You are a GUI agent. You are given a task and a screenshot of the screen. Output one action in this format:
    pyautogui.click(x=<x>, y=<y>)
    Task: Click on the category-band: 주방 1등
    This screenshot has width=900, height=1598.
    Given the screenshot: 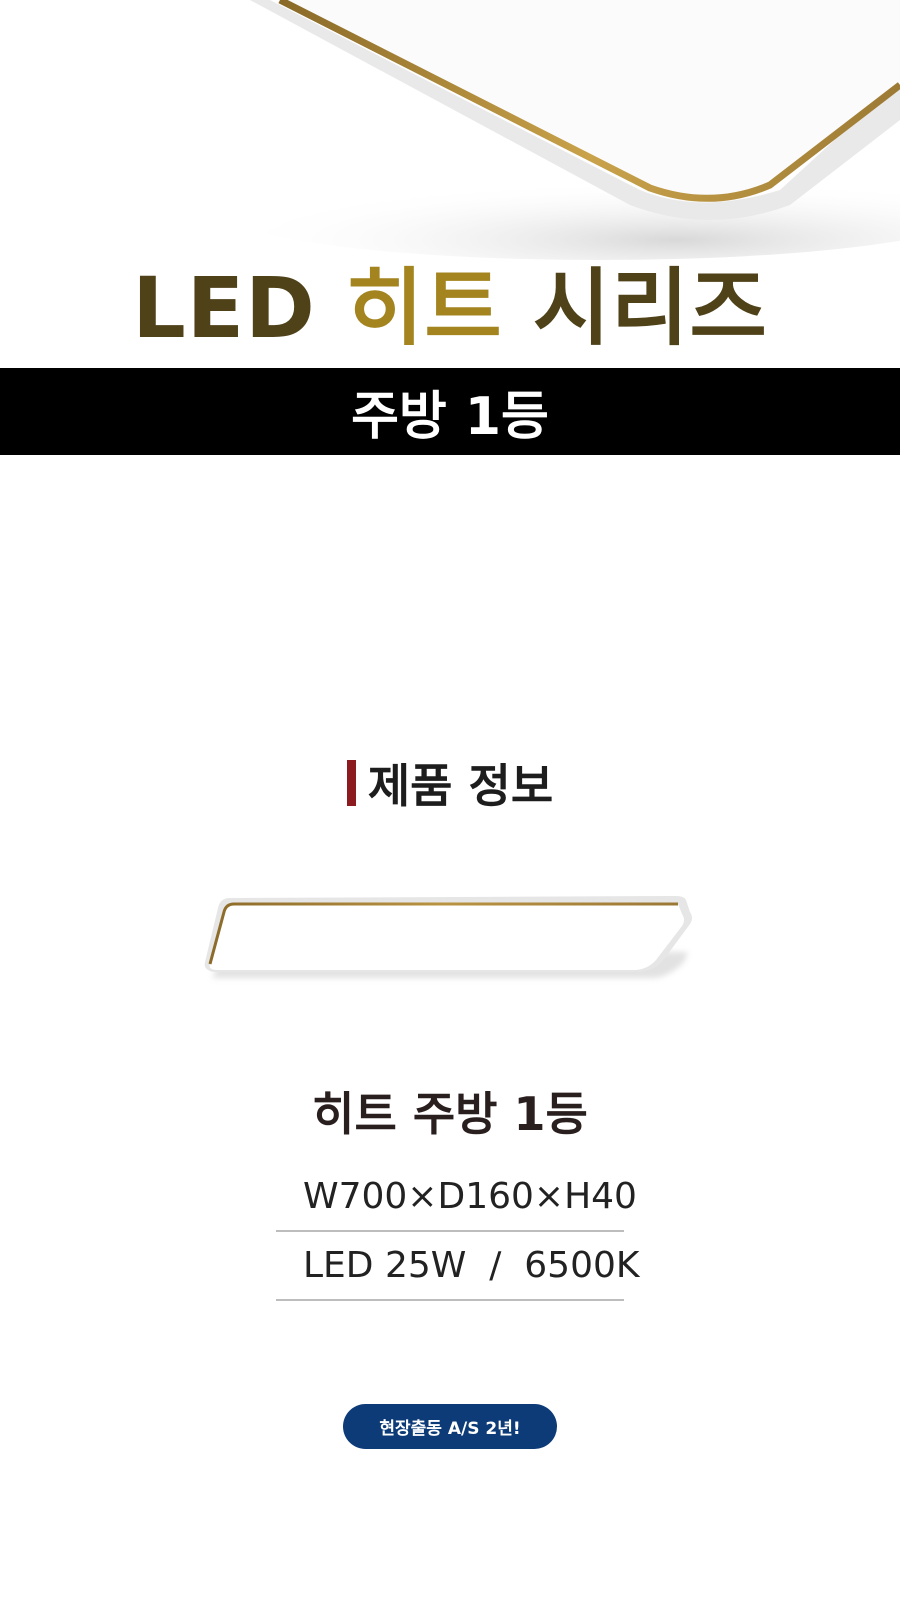 What is the action you would take?
    pyautogui.click(x=450, y=411)
    